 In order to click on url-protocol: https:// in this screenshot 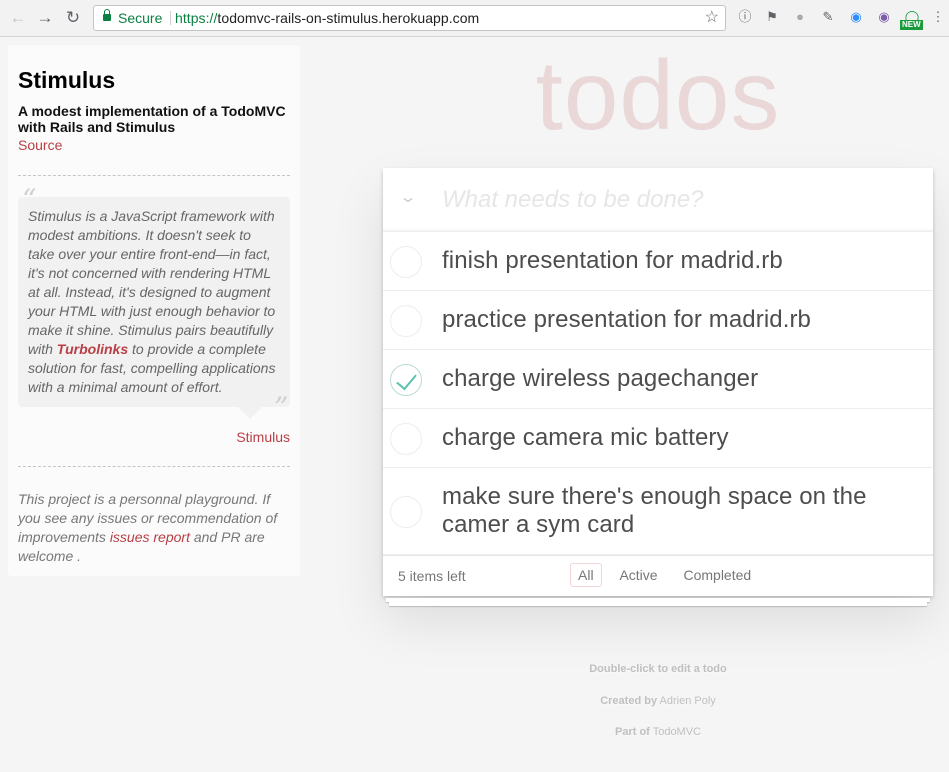, I will do `click(196, 18)`.